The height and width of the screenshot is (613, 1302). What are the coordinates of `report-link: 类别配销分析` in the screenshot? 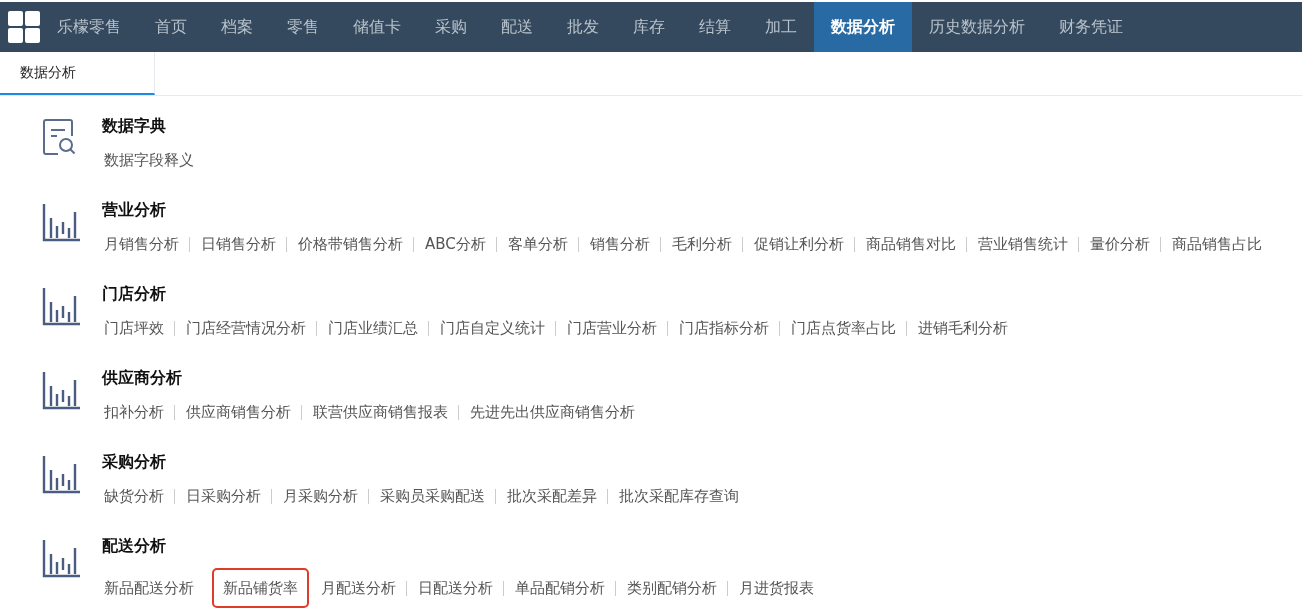 It's located at (675, 588).